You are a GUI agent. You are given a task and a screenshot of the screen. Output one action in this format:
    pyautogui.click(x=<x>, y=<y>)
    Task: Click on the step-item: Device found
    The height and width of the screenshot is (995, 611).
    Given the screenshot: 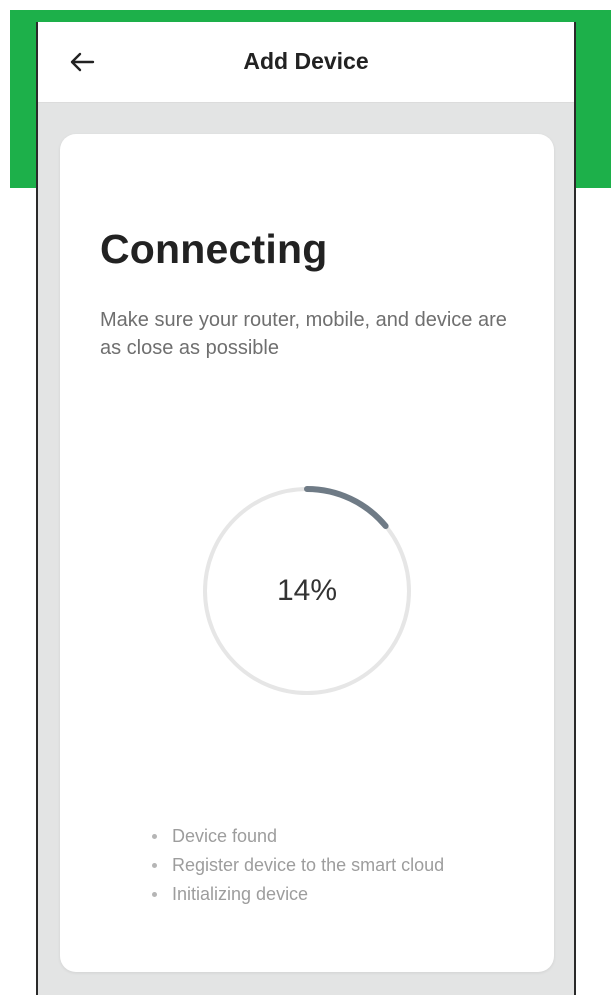 What is the action you would take?
    pyautogui.click(x=298, y=836)
    